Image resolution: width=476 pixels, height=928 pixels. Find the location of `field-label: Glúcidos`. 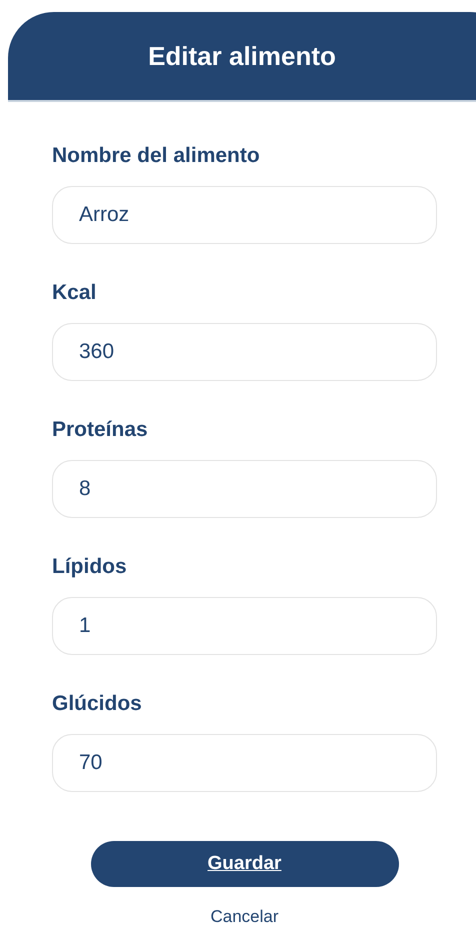

field-label: Glúcidos is located at coordinates (97, 704).